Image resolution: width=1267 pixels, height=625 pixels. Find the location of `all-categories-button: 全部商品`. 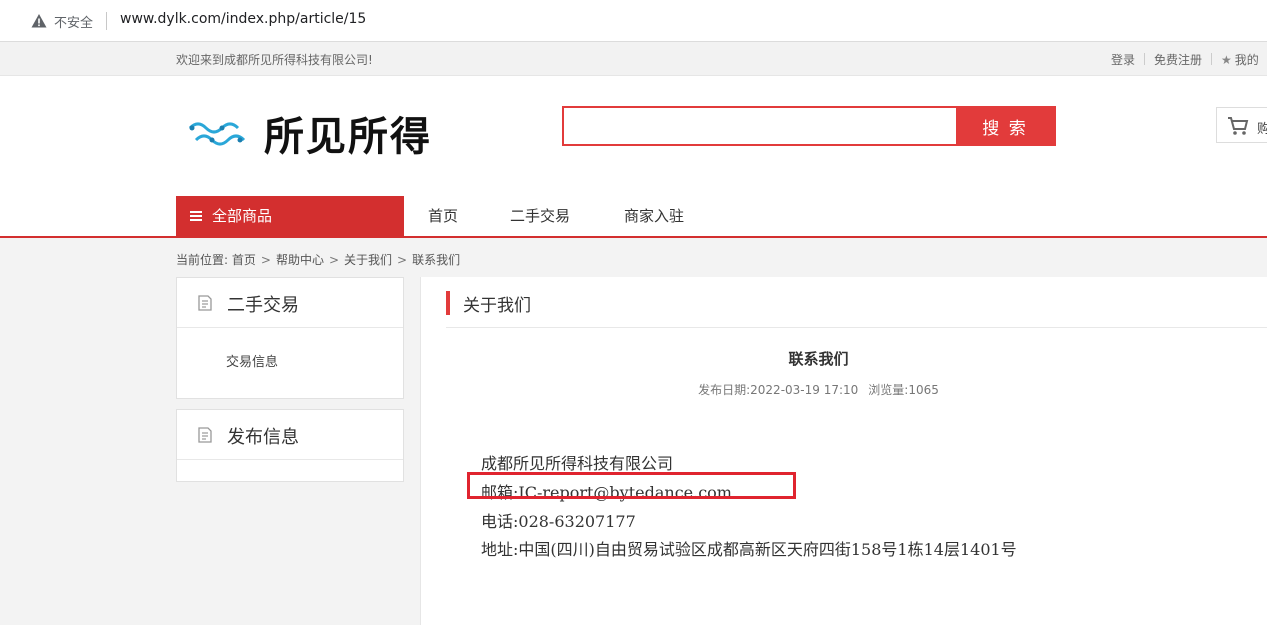

all-categories-button: 全部商品 is located at coordinates (290, 216).